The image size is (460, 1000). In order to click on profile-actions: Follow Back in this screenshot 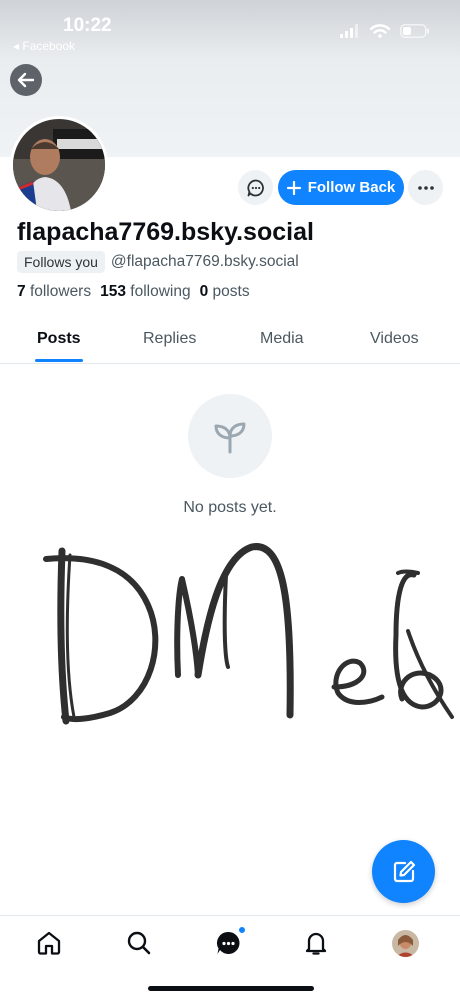, I will do `click(230, 188)`.